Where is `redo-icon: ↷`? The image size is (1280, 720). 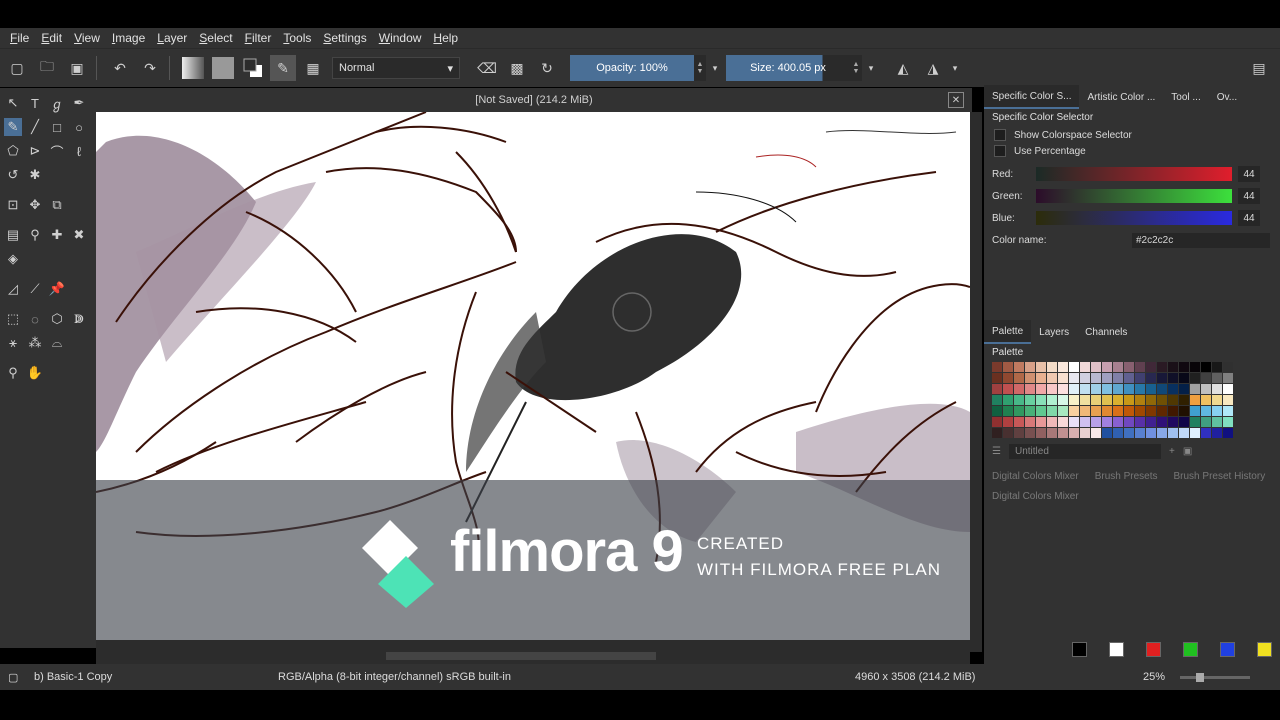
redo-icon: ↷ is located at coordinates (150, 68).